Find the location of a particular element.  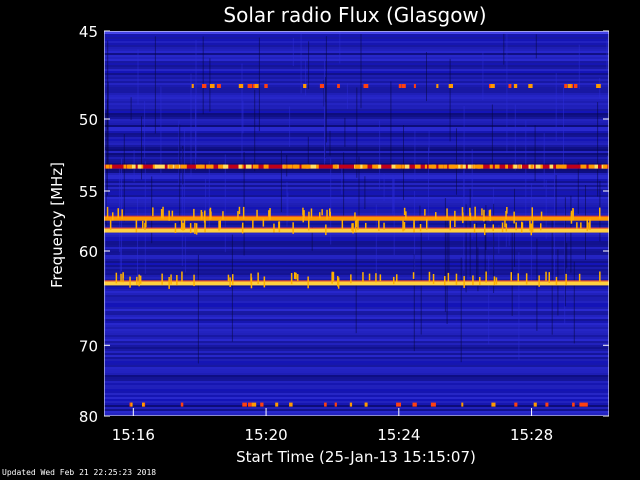

y-tick-label: 55 is located at coordinates (88, 192).